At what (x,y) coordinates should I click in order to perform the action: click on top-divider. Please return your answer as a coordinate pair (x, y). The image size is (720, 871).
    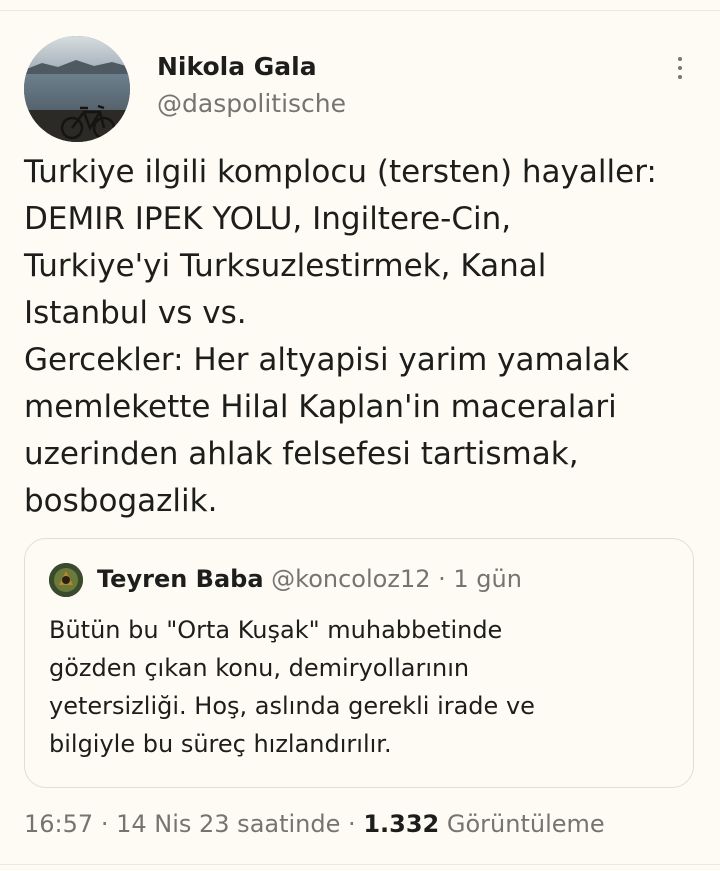
    Looking at the image, I should click on (360, 10).